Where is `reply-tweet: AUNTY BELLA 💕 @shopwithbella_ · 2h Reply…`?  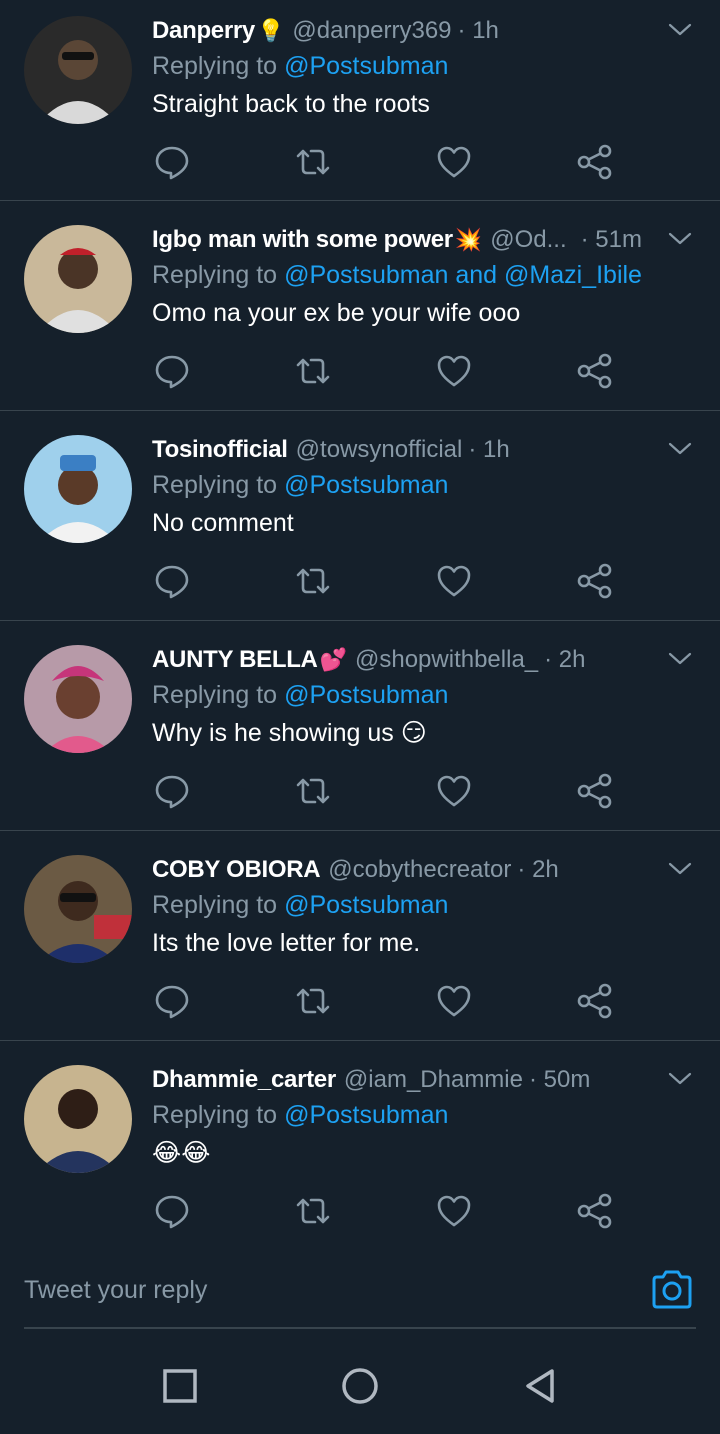
reply-tweet: AUNTY BELLA 💕 @shopwithbella_ · 2h Reply… is located at coordinates (360, 726).